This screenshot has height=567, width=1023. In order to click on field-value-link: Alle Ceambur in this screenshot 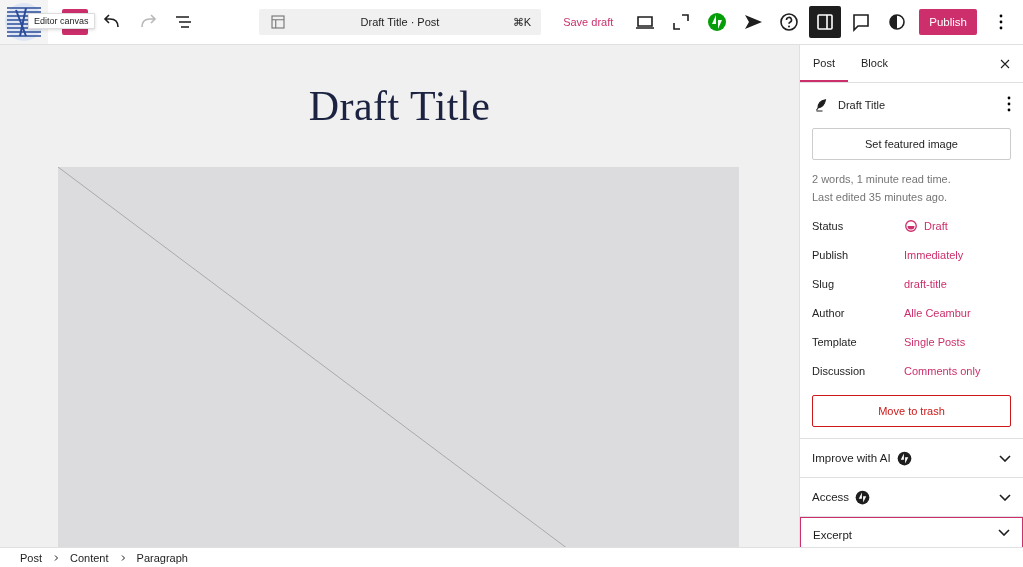, I will do `click(937, 312)`.